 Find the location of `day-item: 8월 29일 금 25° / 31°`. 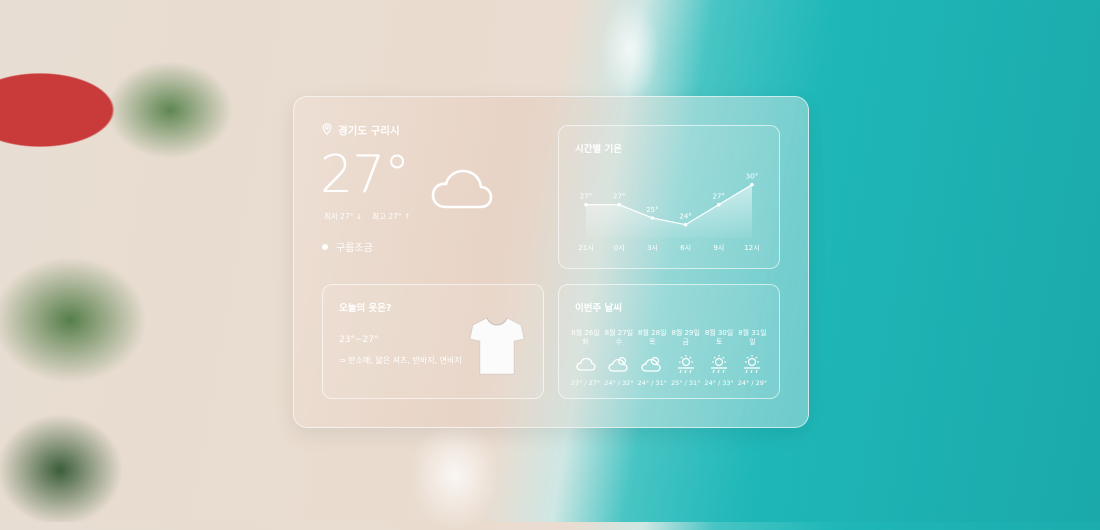

day-item: 8월 29일 금 25° / 31° is located at coordinates (685, 358).